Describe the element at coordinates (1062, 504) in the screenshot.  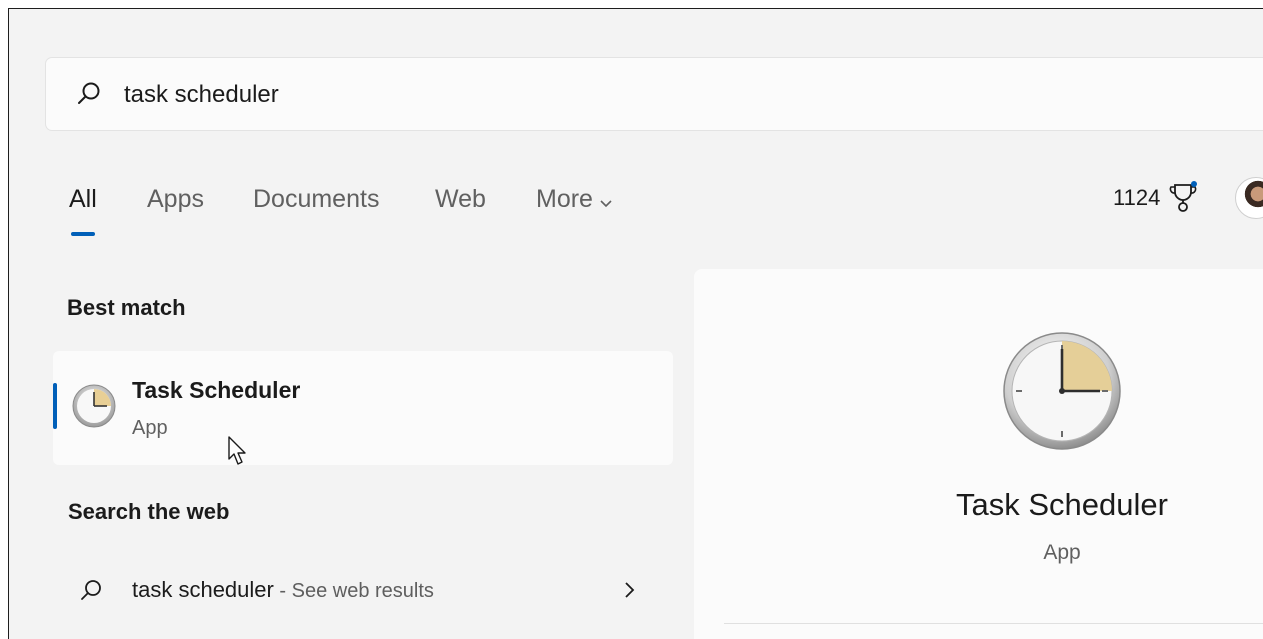
I see `preview-title: Task Scheduler` at that location.